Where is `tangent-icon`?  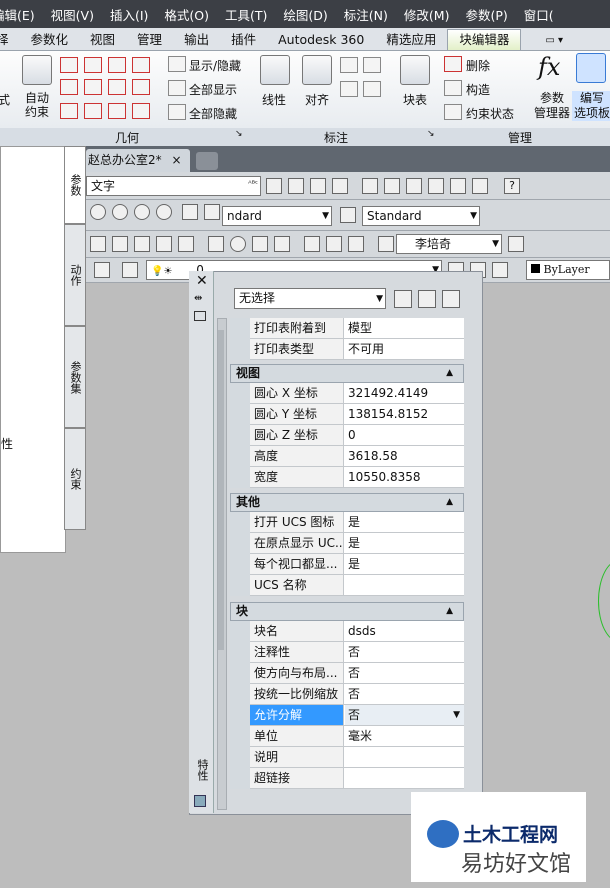
tangent-icon is located at coordinates (69, 111).